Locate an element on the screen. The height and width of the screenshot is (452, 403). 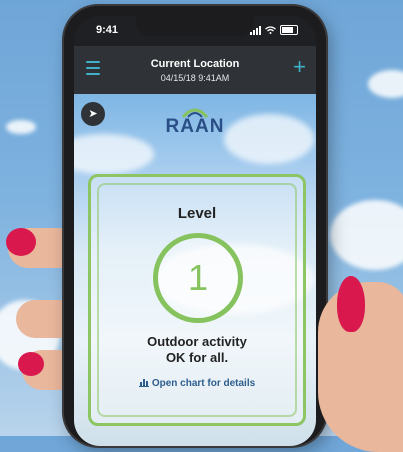
wifi-icon is located at coordinates (270, 30).